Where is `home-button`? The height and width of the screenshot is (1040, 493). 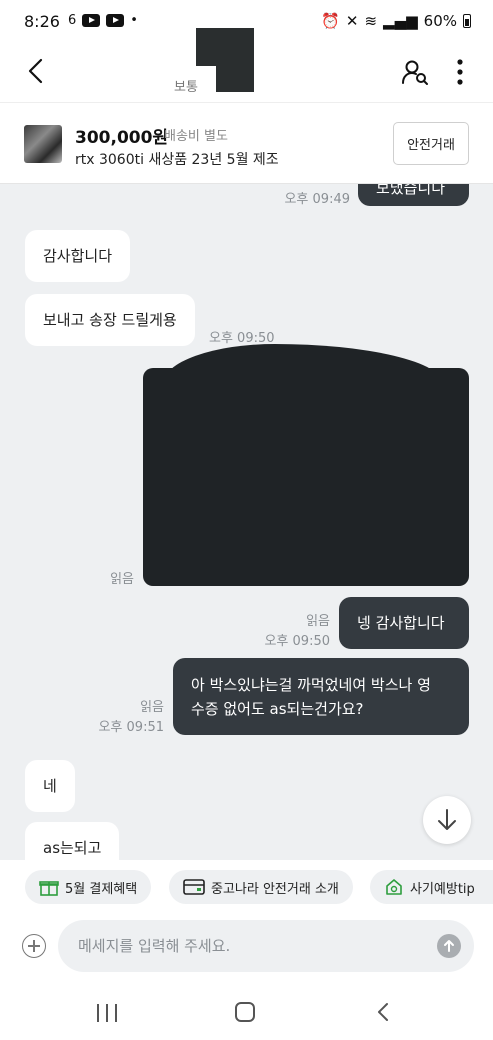 home-button is located at coordinates (245, 1012).